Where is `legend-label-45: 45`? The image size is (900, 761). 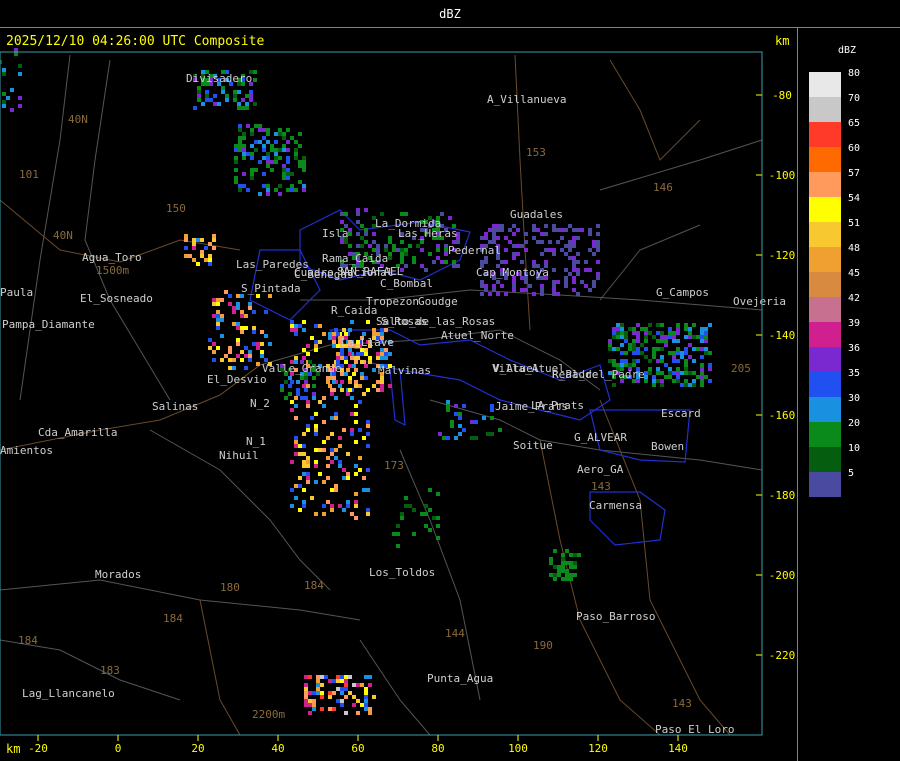
legend-label-45: 45 is located at coordinates (854, 273).